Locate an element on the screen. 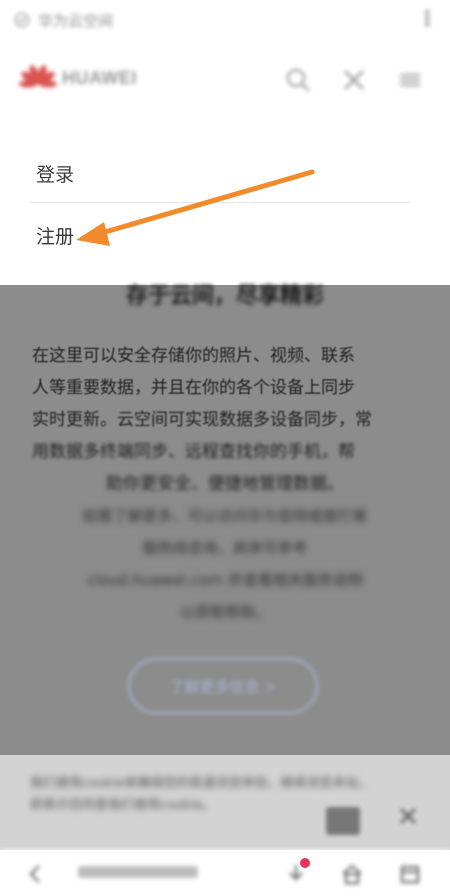 This screenshot has height=896, width=450. tabs-icon is located at coordinates (410, 874).